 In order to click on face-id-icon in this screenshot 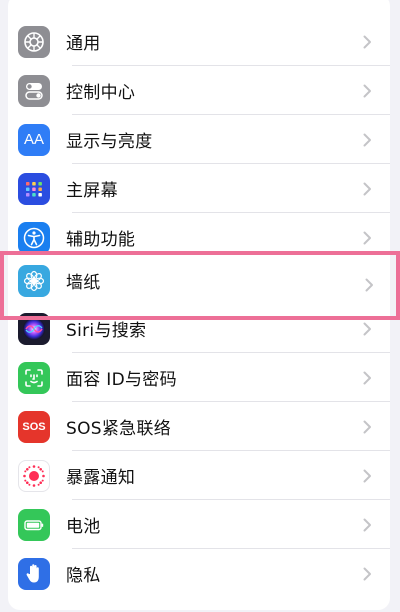, I will do `click(34, 377)`.